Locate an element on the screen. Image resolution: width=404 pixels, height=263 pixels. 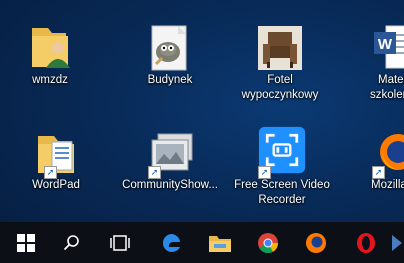
edge-button is located at coordinates (172, 242).